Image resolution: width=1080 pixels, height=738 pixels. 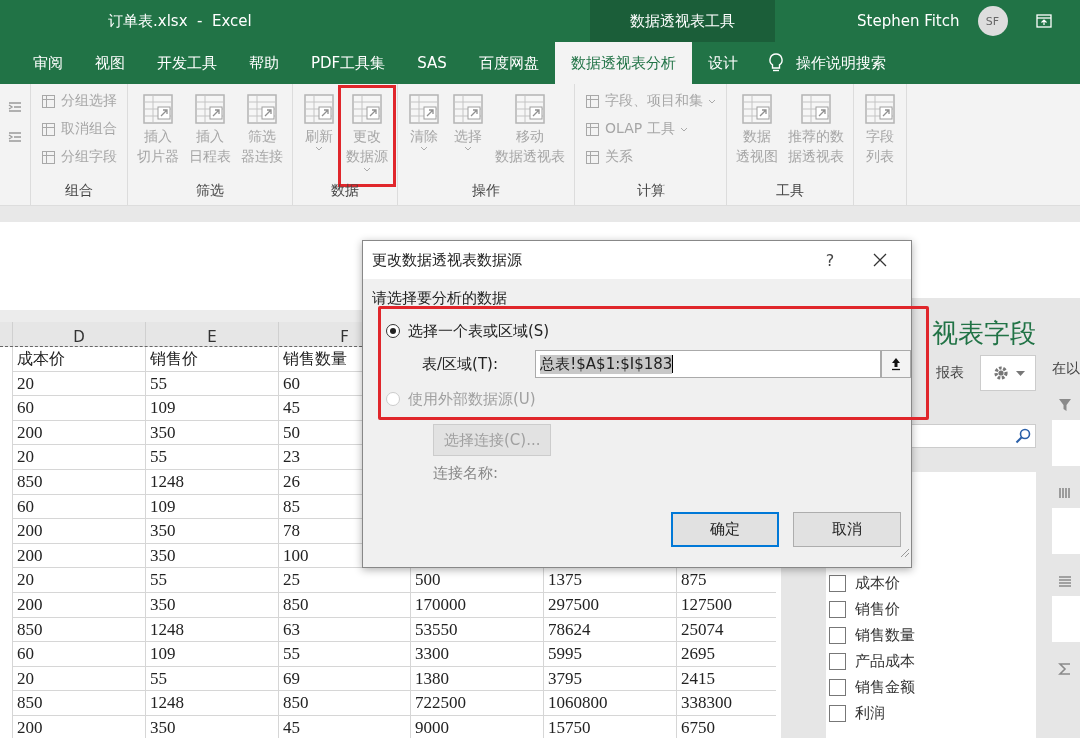 I want to click on table-cell: 500, so click(x=428, y=580).